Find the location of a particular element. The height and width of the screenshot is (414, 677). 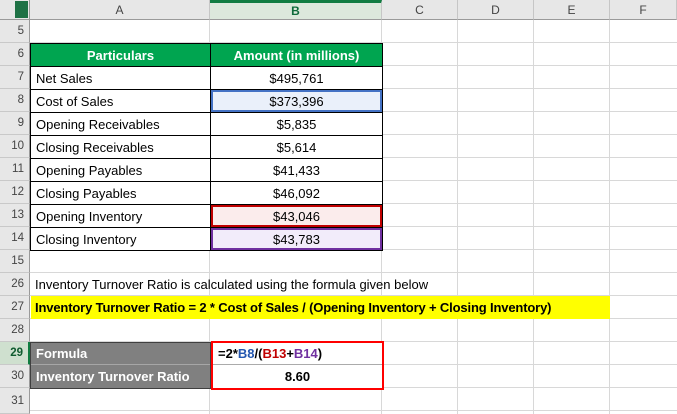

row-header-31: 31 is located at coordinates (15, 401).